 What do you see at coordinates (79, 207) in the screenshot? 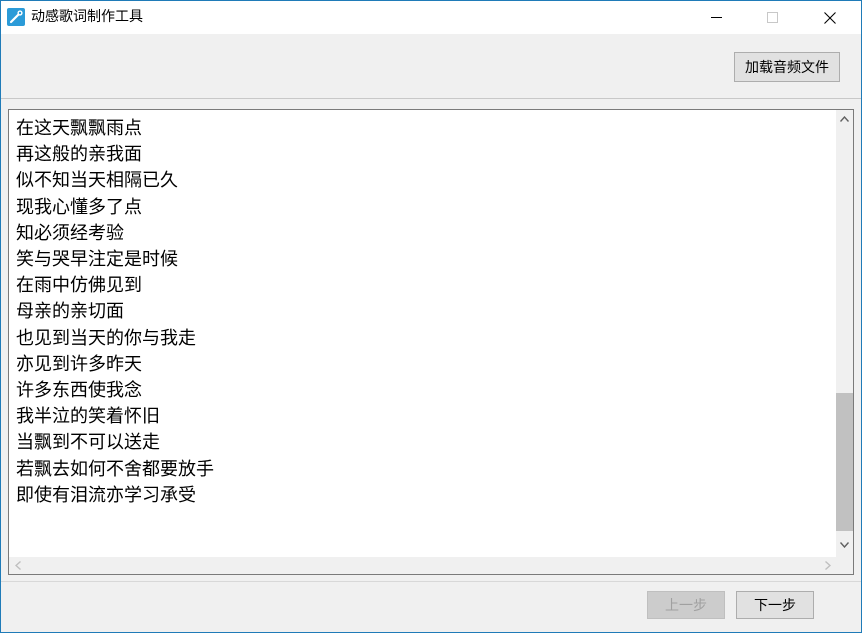
I see `lyric-line: 现我心懂多了点` at bounding box center [79, 207].